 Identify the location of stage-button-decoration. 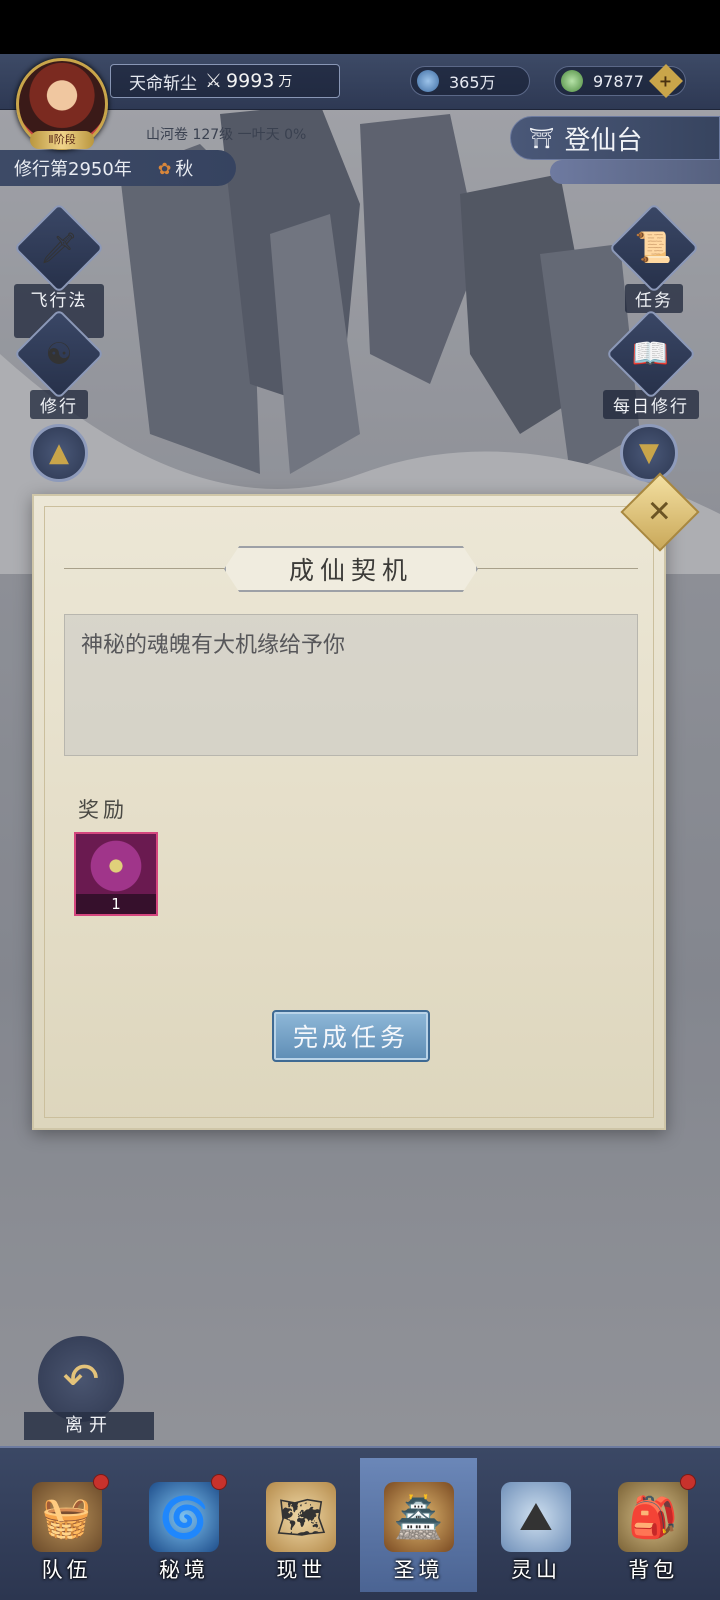
(635, 172).